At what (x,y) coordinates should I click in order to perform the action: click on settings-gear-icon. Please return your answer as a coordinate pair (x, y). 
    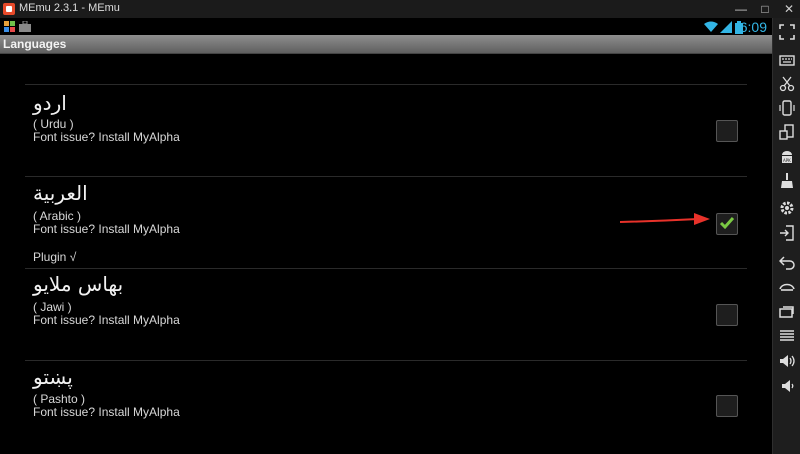
    Looking at the image, I should click on (787, 208).